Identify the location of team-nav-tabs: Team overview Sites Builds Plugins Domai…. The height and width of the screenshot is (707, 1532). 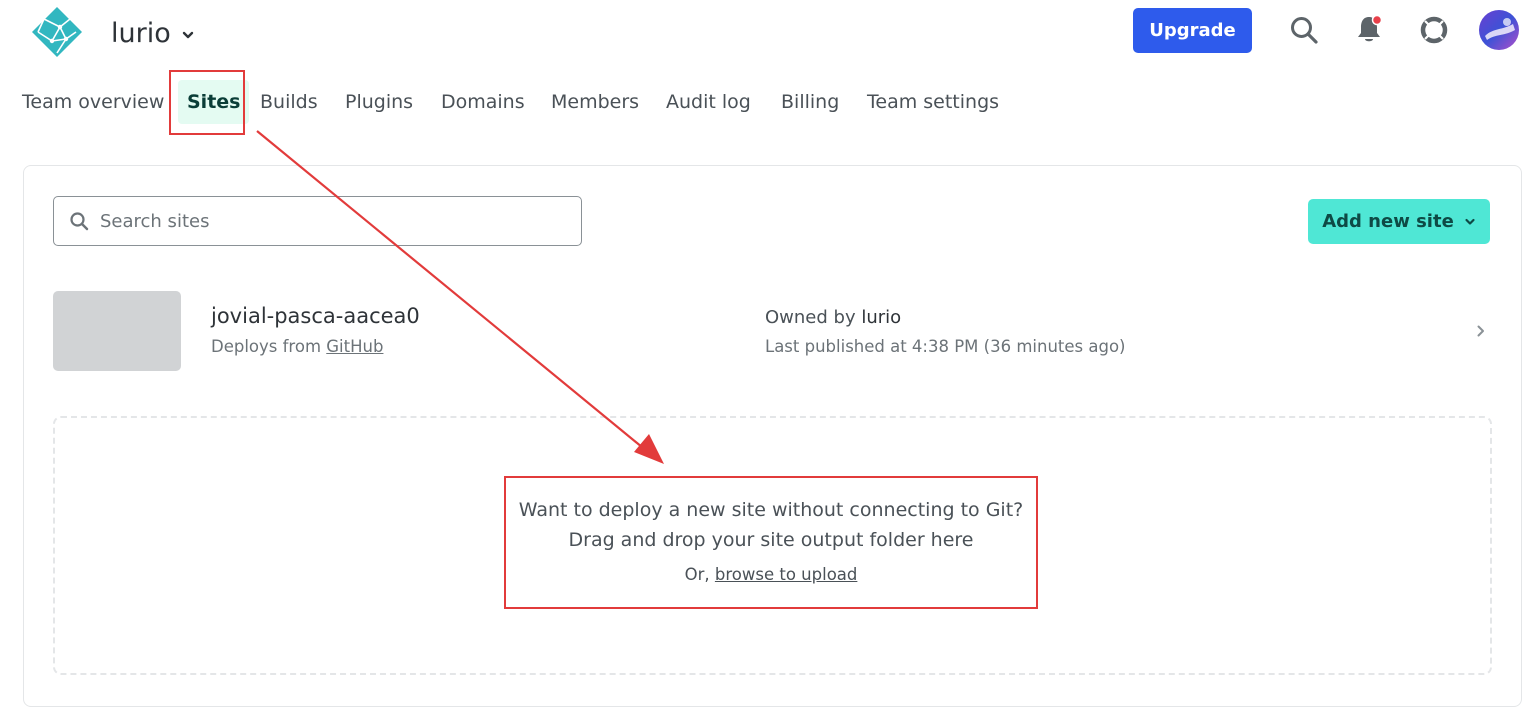
(766, 102).